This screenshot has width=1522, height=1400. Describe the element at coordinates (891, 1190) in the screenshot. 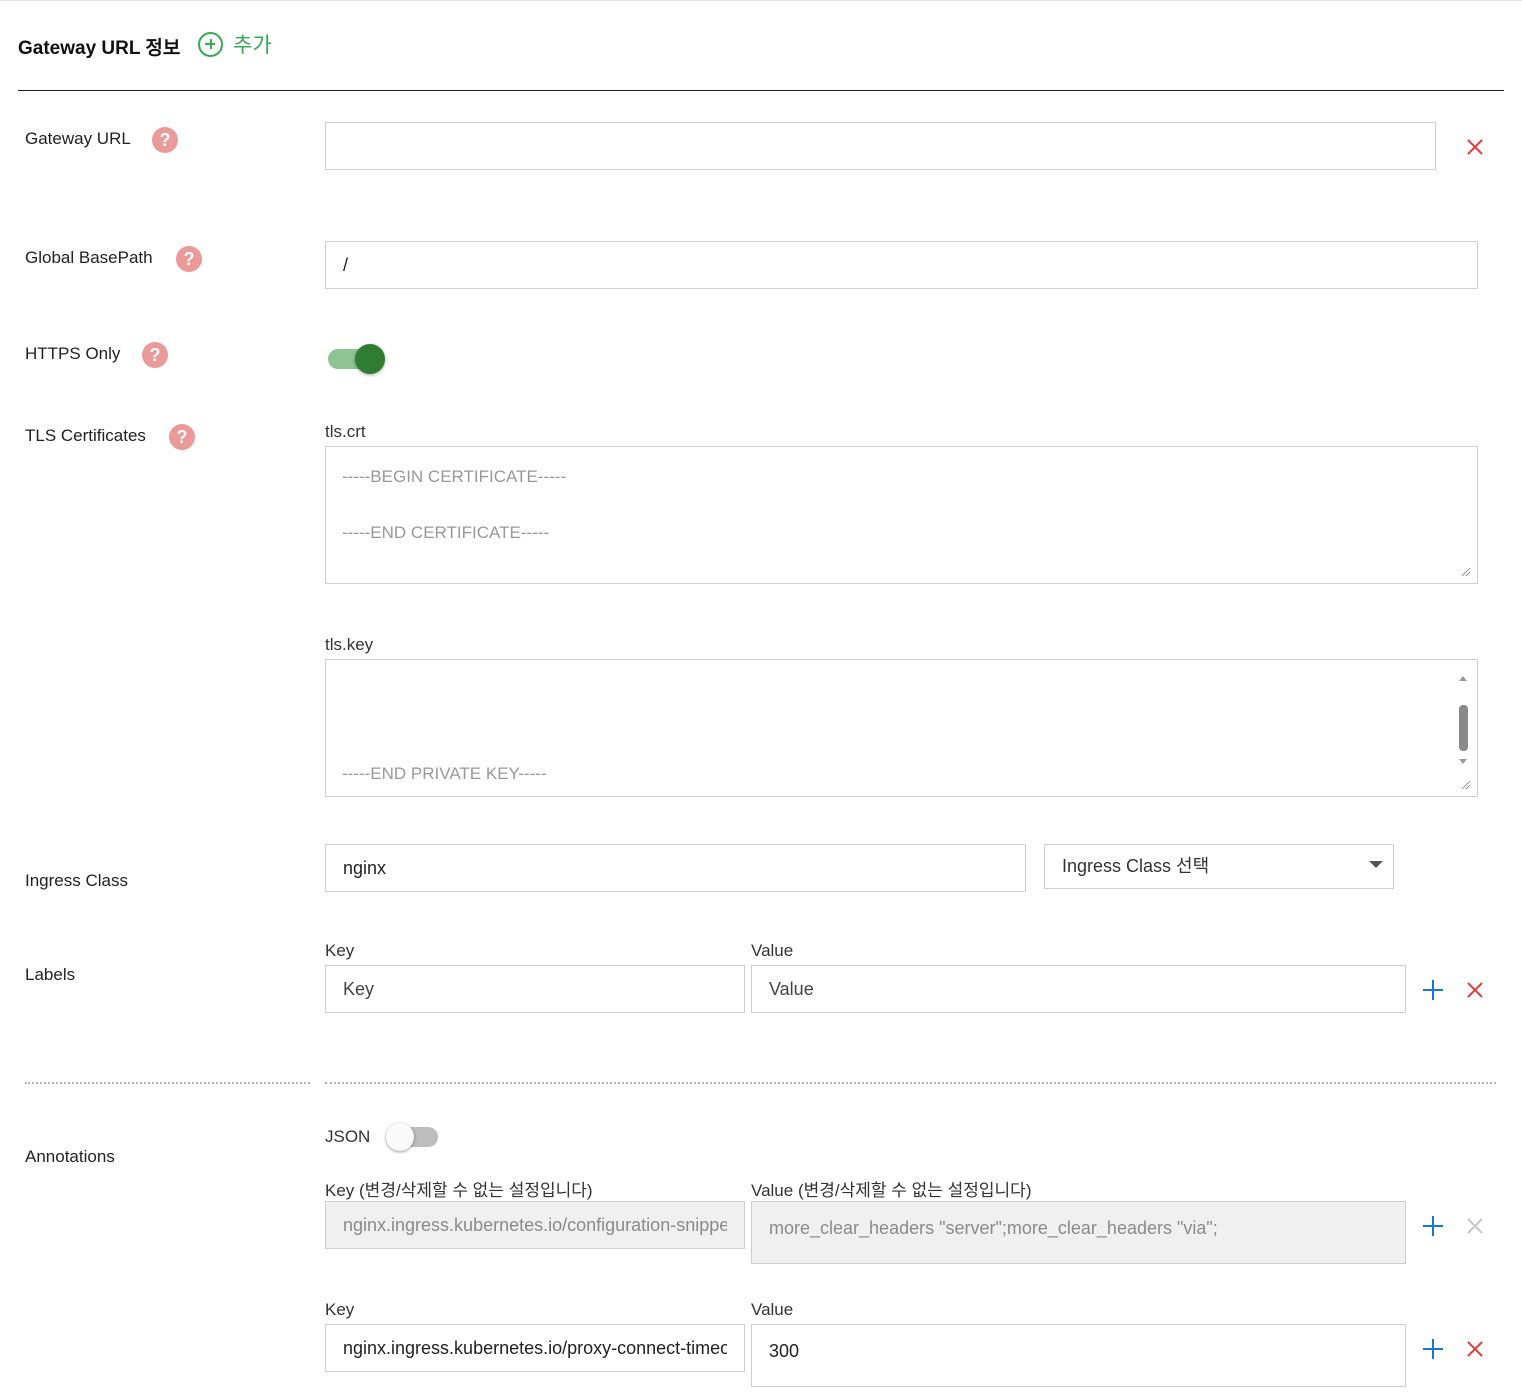

I see `annotation-value-header: Value (변경/삭제할 수 없는 설정입니다)` at that location.